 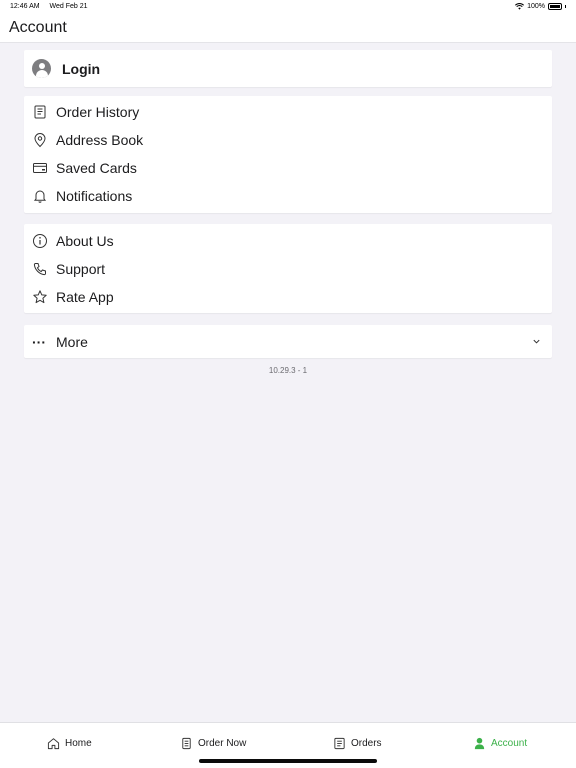 I want to click on wifi-icon, so click(x=520, y=6).